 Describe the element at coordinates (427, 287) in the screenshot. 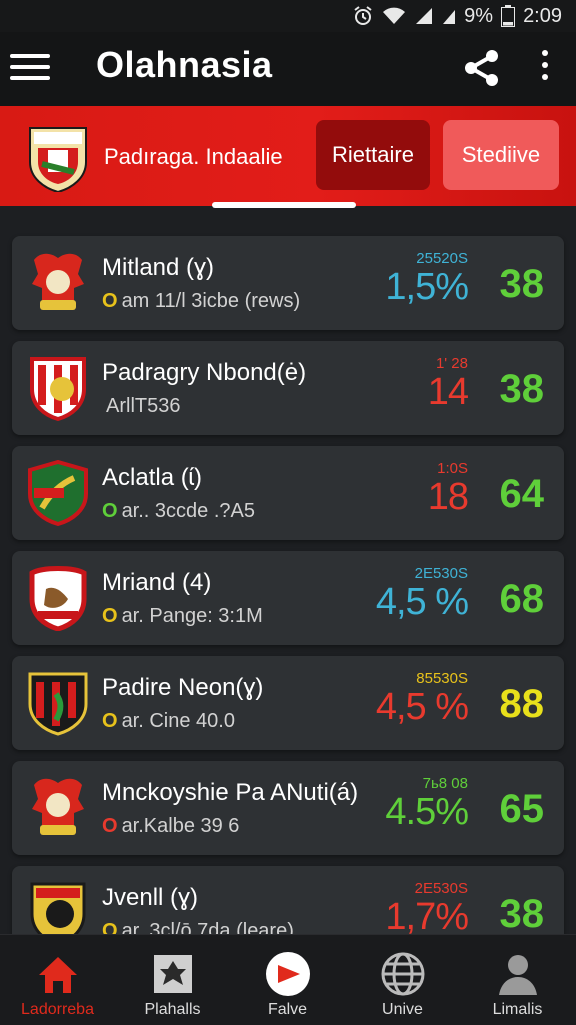

I see `stat-percent: 1,5%` at that location.